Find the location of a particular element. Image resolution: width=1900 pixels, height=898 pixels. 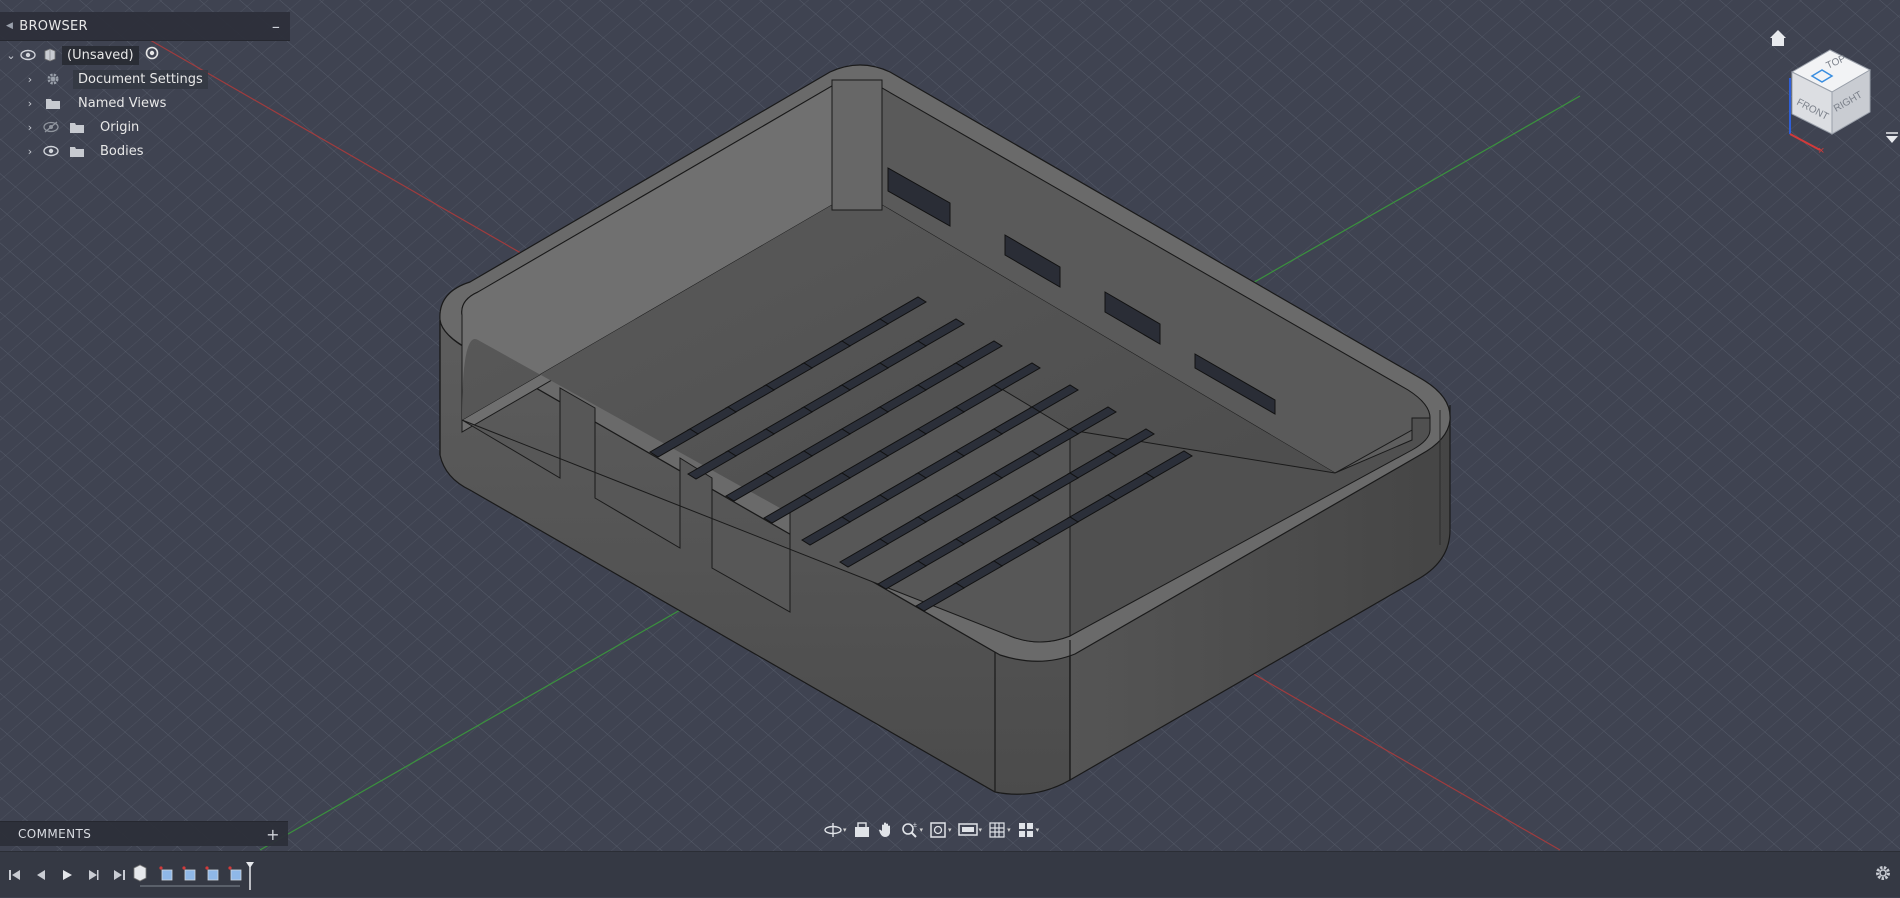

tree-item-label: Named Views is located at coordinates (122, 103).